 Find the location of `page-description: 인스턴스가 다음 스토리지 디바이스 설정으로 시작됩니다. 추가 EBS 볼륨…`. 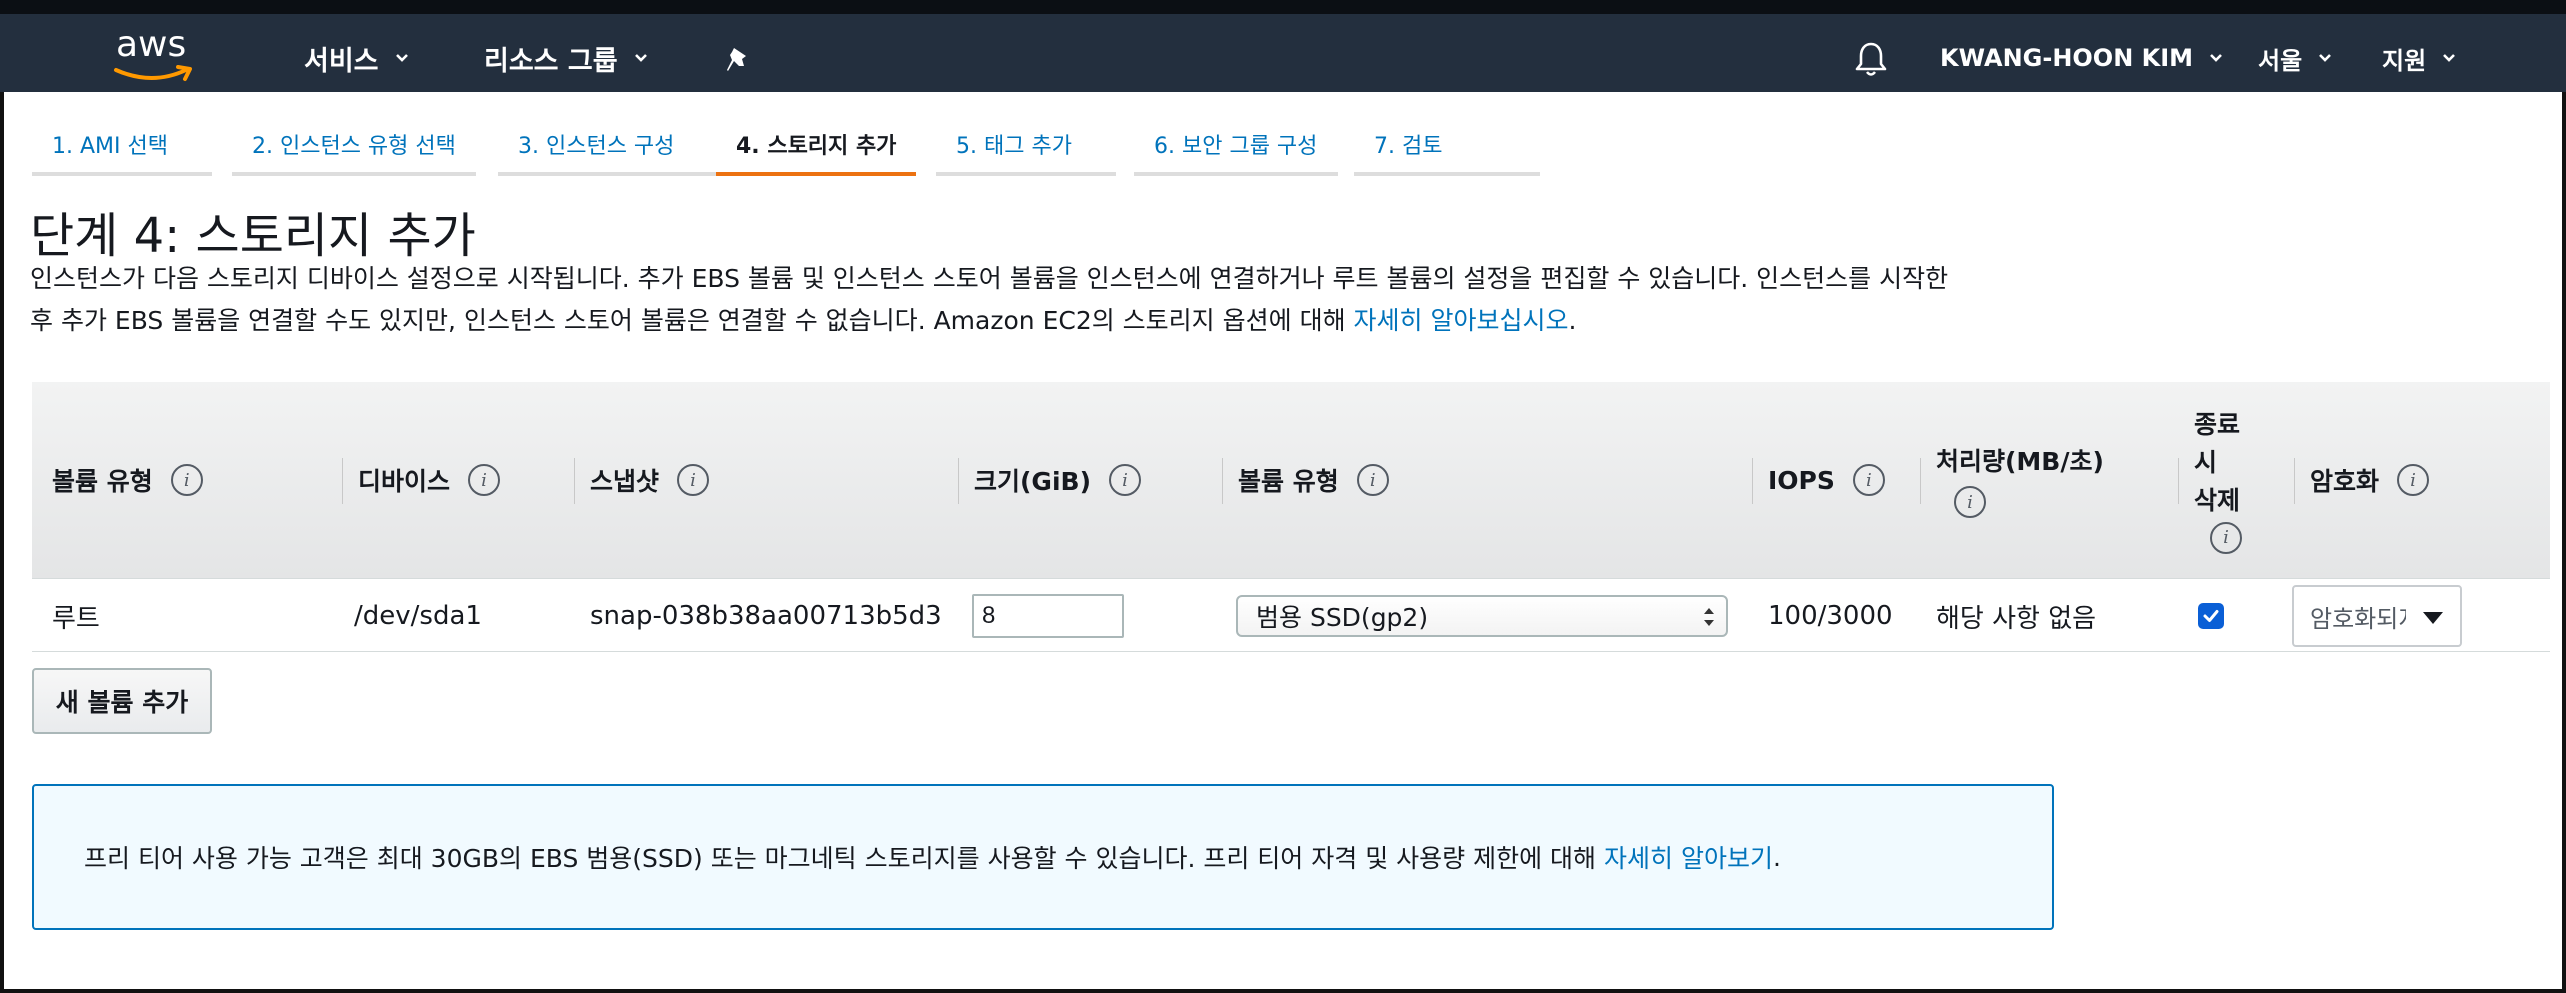

page-description: 인스턴스가 다음 스토리지 디바이스 설정으로 시작됩니다. 추가 EBS 볼륨… is located at coordinates (1070, 300).